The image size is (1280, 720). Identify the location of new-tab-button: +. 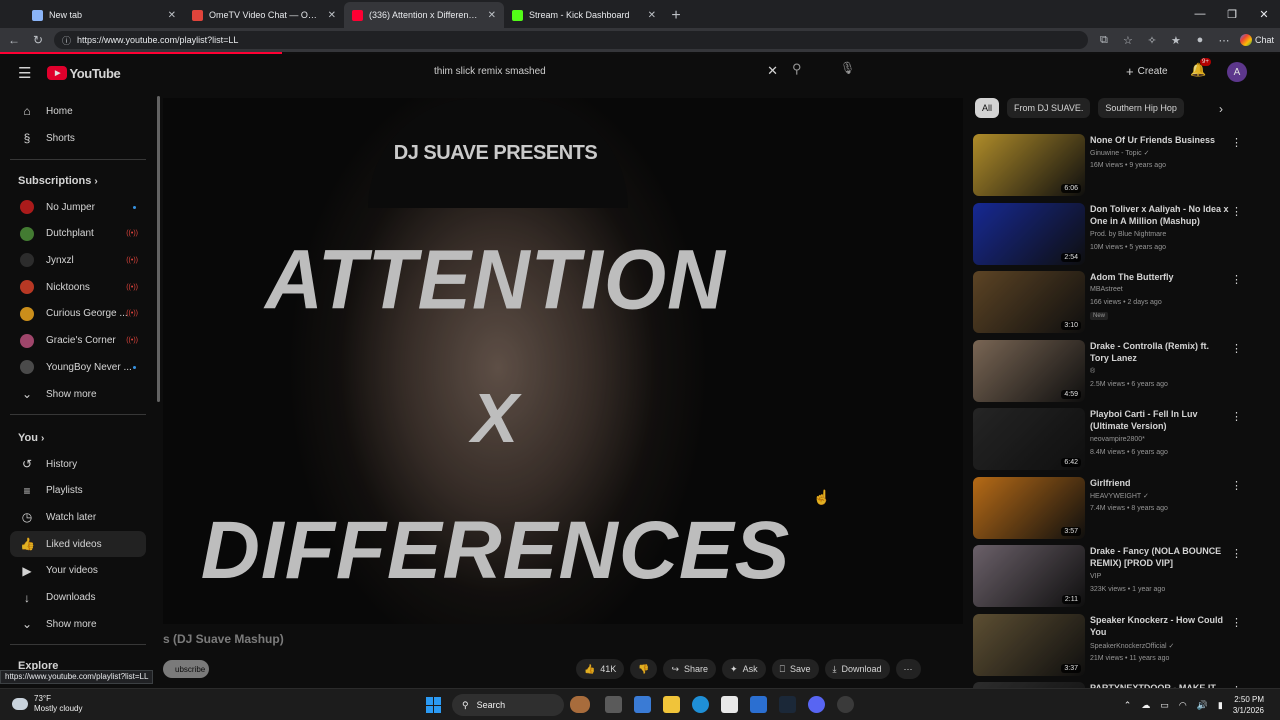
(676, 16).